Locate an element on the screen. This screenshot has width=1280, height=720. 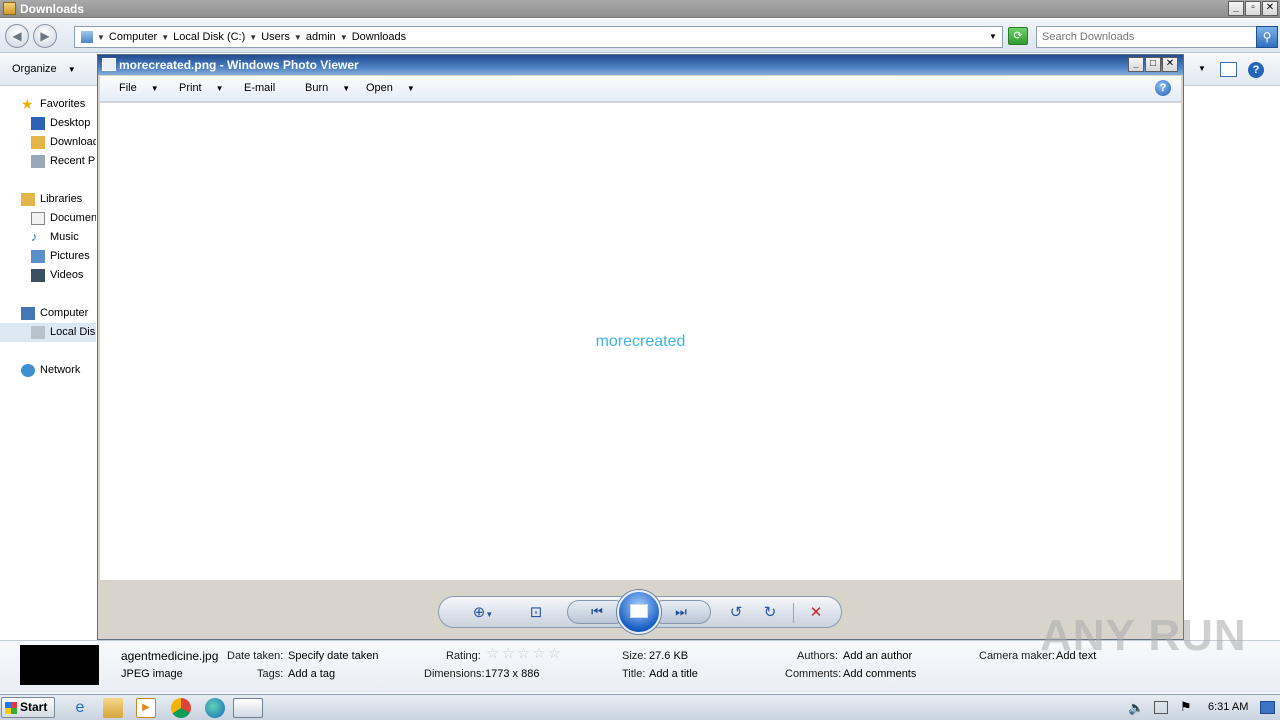
start-button: Start is located at coordinates (28, 707).